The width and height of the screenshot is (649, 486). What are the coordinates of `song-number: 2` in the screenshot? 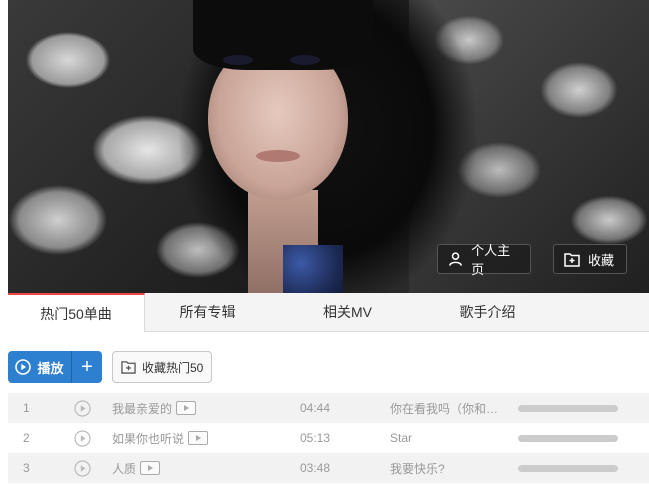 It's located at (26, 438).